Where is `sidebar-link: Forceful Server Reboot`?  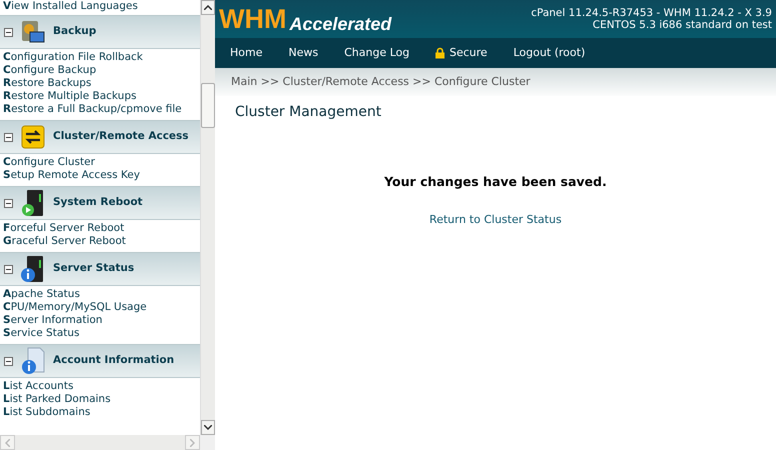 sidebar-link: Forceful Server Reboot is located at coordinates (100, 228).